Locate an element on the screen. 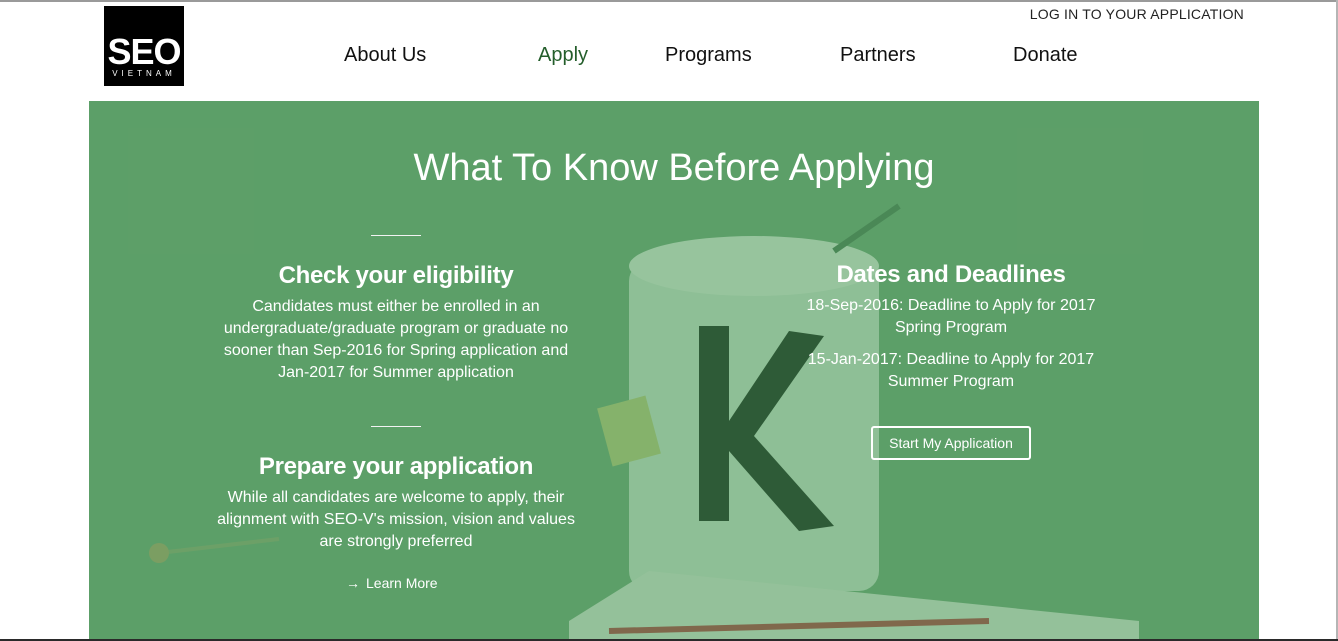  start-application-button: Start My Application is located at coordinates (951, 443).